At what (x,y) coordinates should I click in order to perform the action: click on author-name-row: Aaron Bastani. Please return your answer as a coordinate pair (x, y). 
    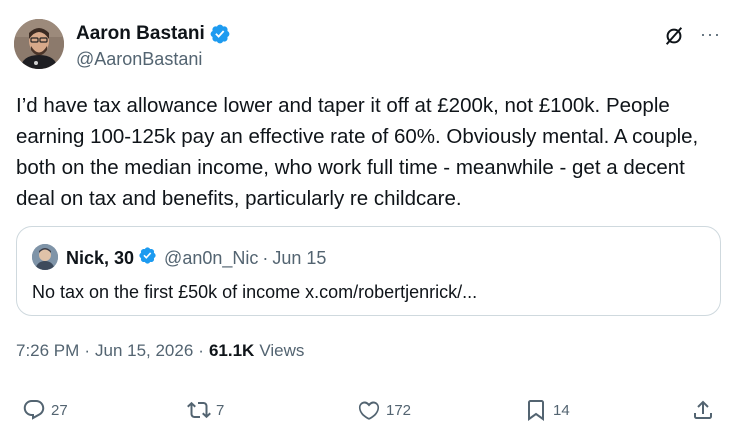
    Looking at the image, I should click on (153, 34).